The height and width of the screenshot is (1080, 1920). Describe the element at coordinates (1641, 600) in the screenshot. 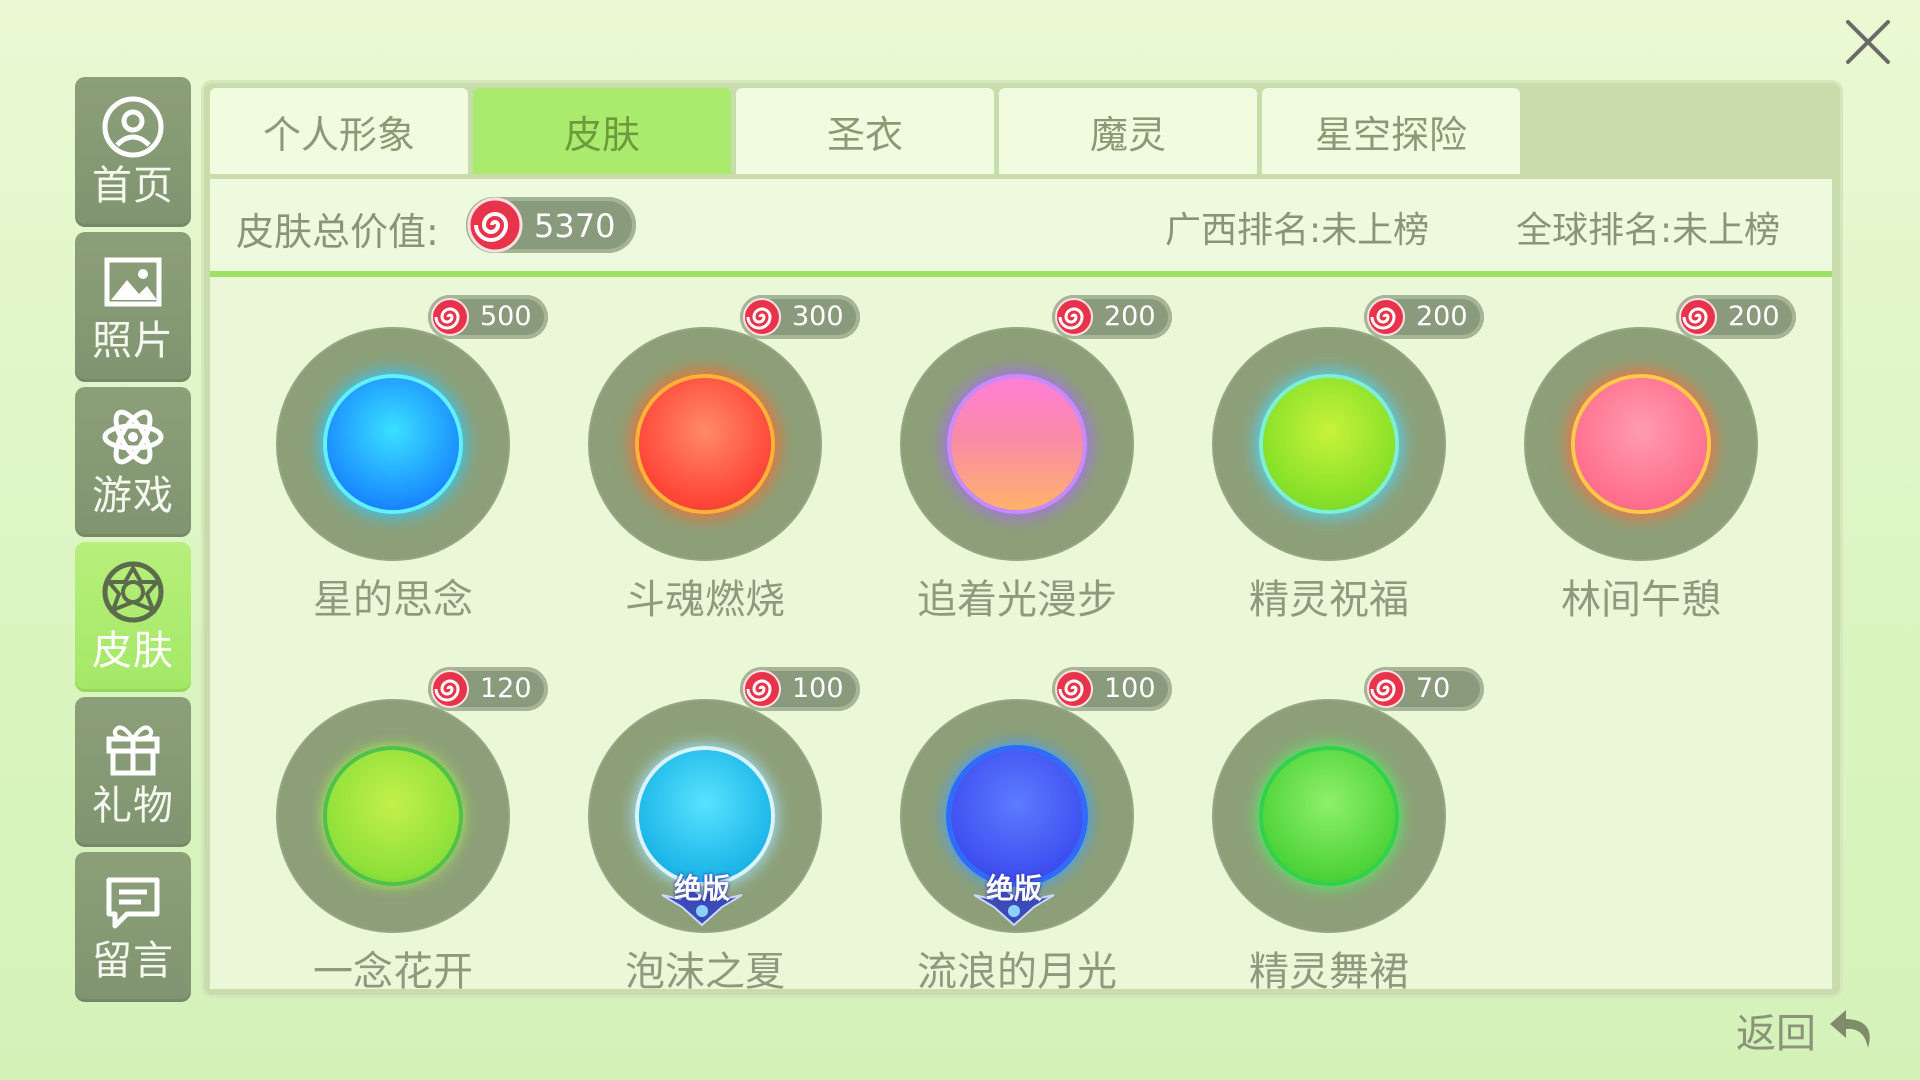

I see `skin-name: 林间午憩` at that location.